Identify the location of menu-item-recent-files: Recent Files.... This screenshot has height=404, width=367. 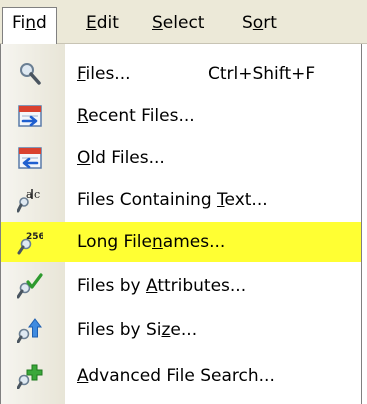
(181, 116).